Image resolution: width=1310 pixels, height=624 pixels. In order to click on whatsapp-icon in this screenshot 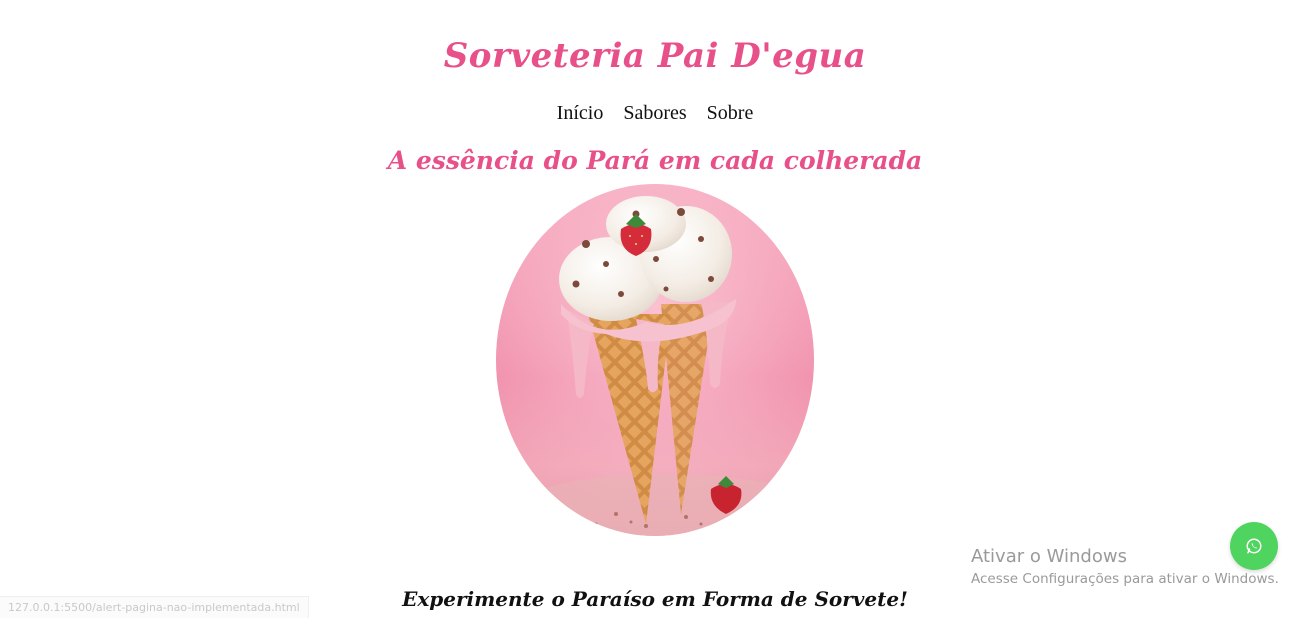, I will do `click(1254, 546)`.